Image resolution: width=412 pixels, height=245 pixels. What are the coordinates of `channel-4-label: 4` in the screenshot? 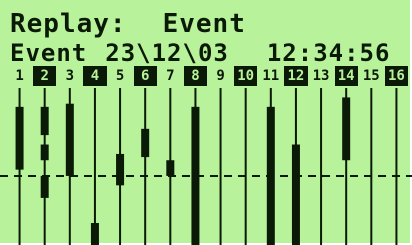 It's located at (95, 76).